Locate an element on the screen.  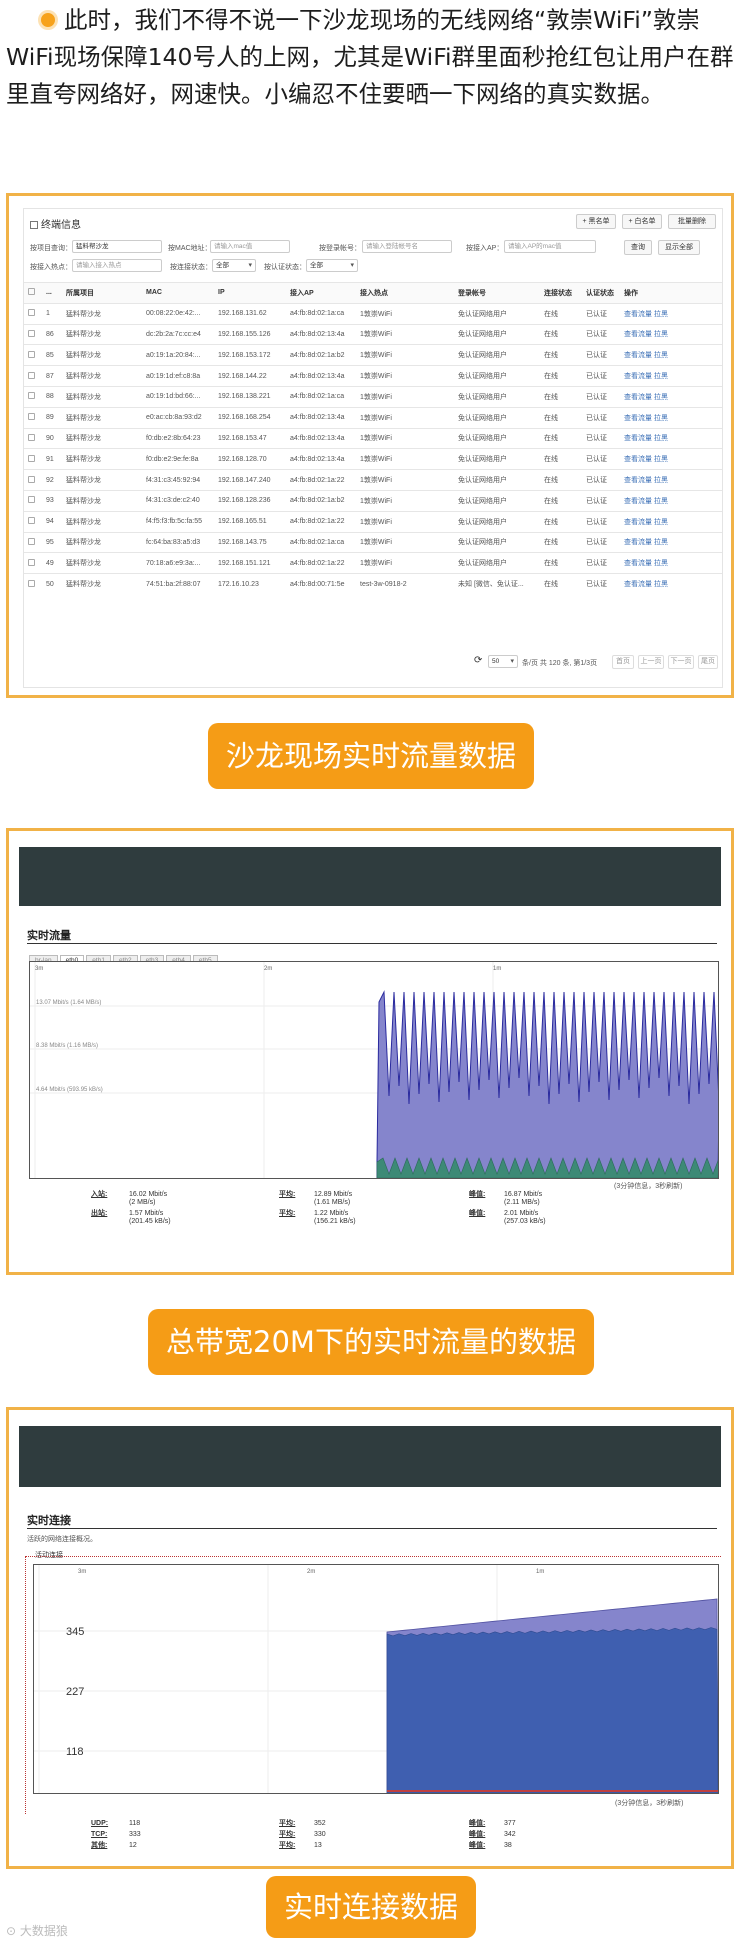
table-cell: 192.168.155.126 is located at coordinates (250, 334).